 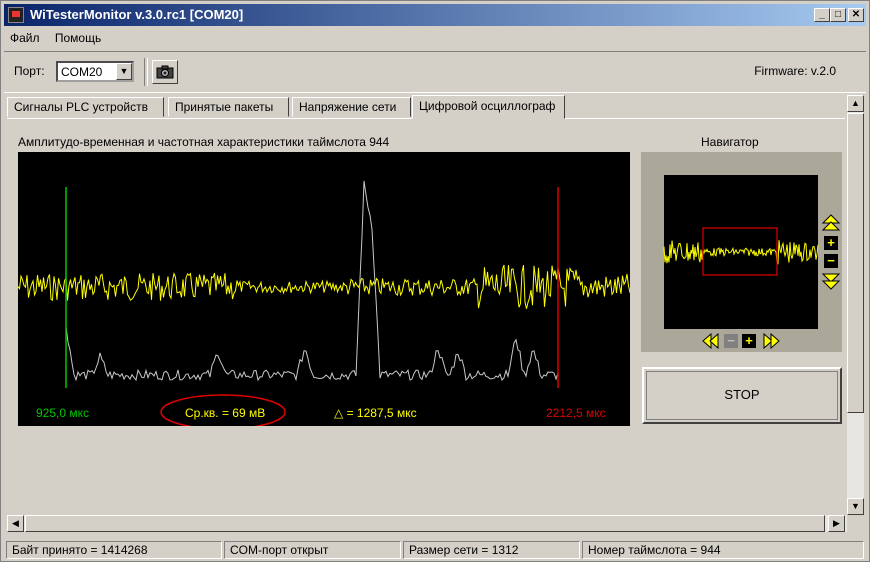 I want to click on vertical-scrollbar: ▲ ▼, so click(x=855, y=305).